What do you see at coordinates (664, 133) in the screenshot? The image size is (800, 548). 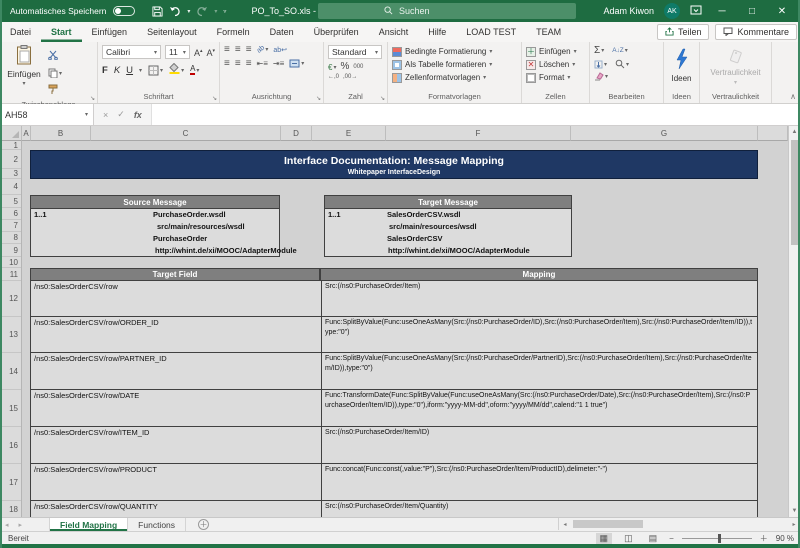 I see `column-header-g: G` at bounding box center [664, 133].